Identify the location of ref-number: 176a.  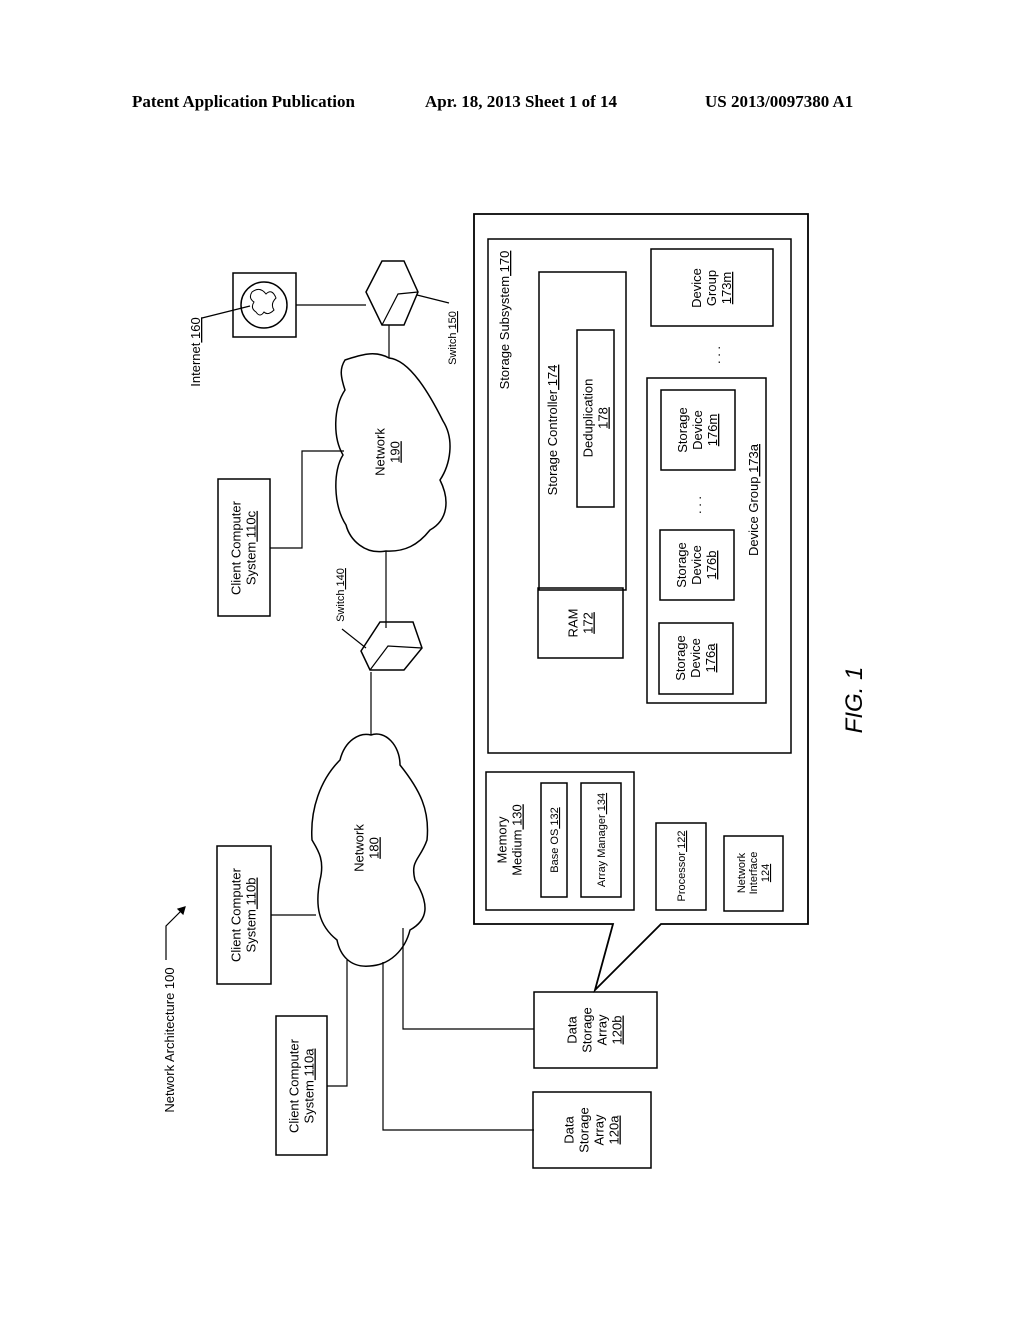
(710, 658).